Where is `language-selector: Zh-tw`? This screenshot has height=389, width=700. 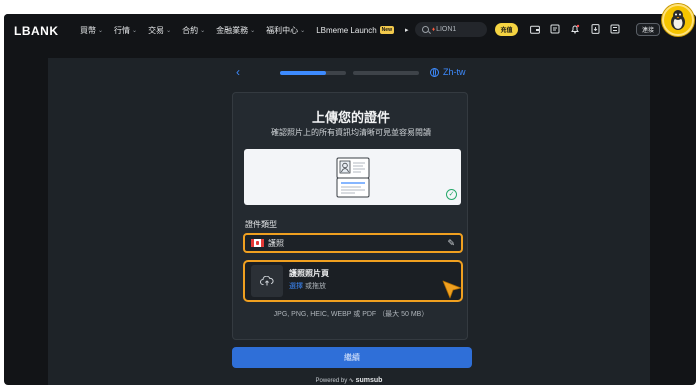
language-selector: Zh-tw is located at coordinates (448, 72).